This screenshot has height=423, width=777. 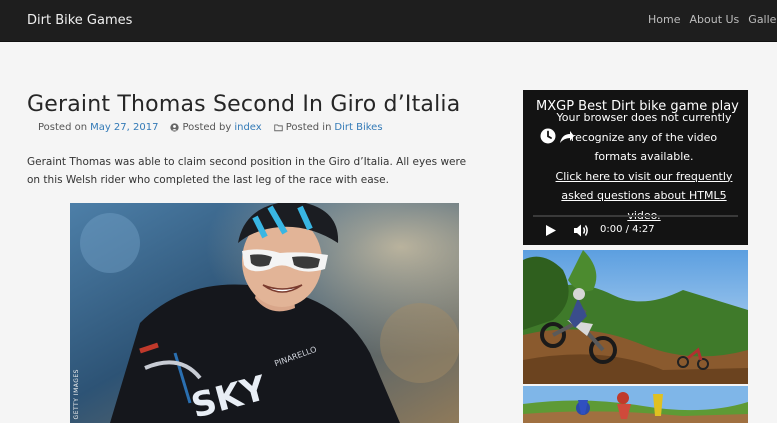 What do you see at coordinates (243, 104) in the screenshot?
I see `post-title: Geraint Thomas Second In Giro d’Italia` at bounding box center [243, 104].